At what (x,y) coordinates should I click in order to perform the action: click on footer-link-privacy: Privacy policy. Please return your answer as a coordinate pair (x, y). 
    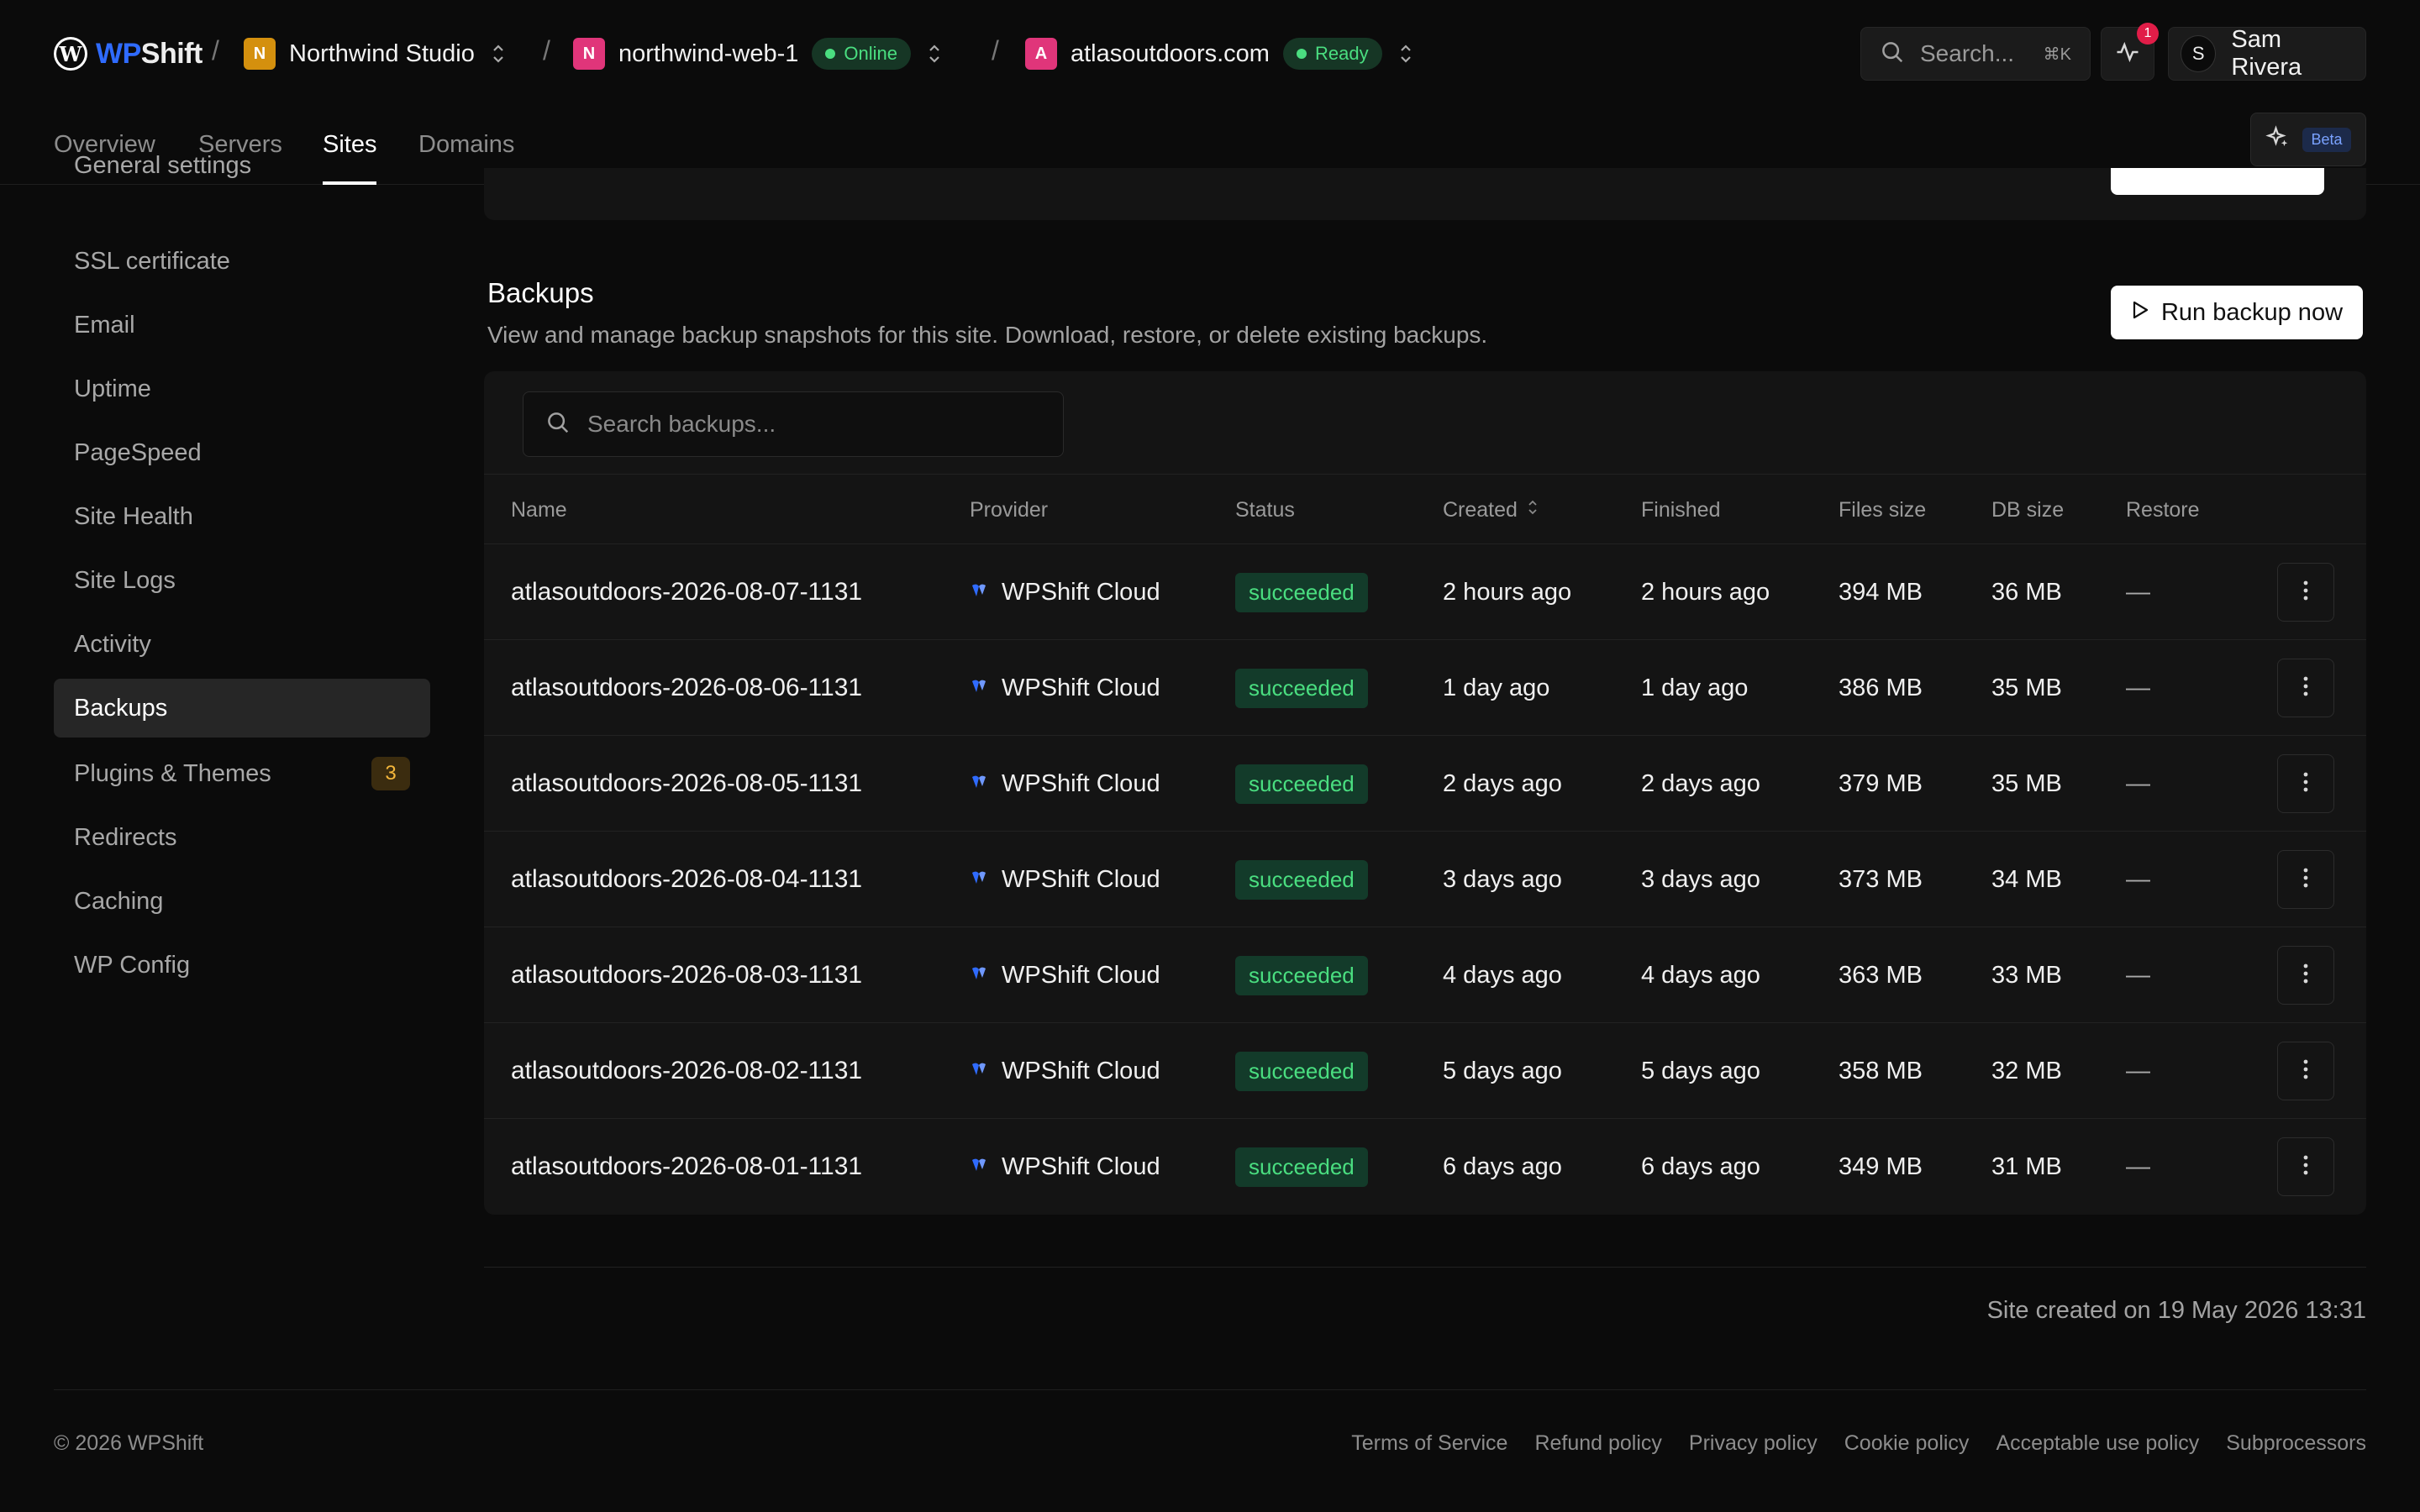
    Looking at the image, I should click on (1753, 1443).